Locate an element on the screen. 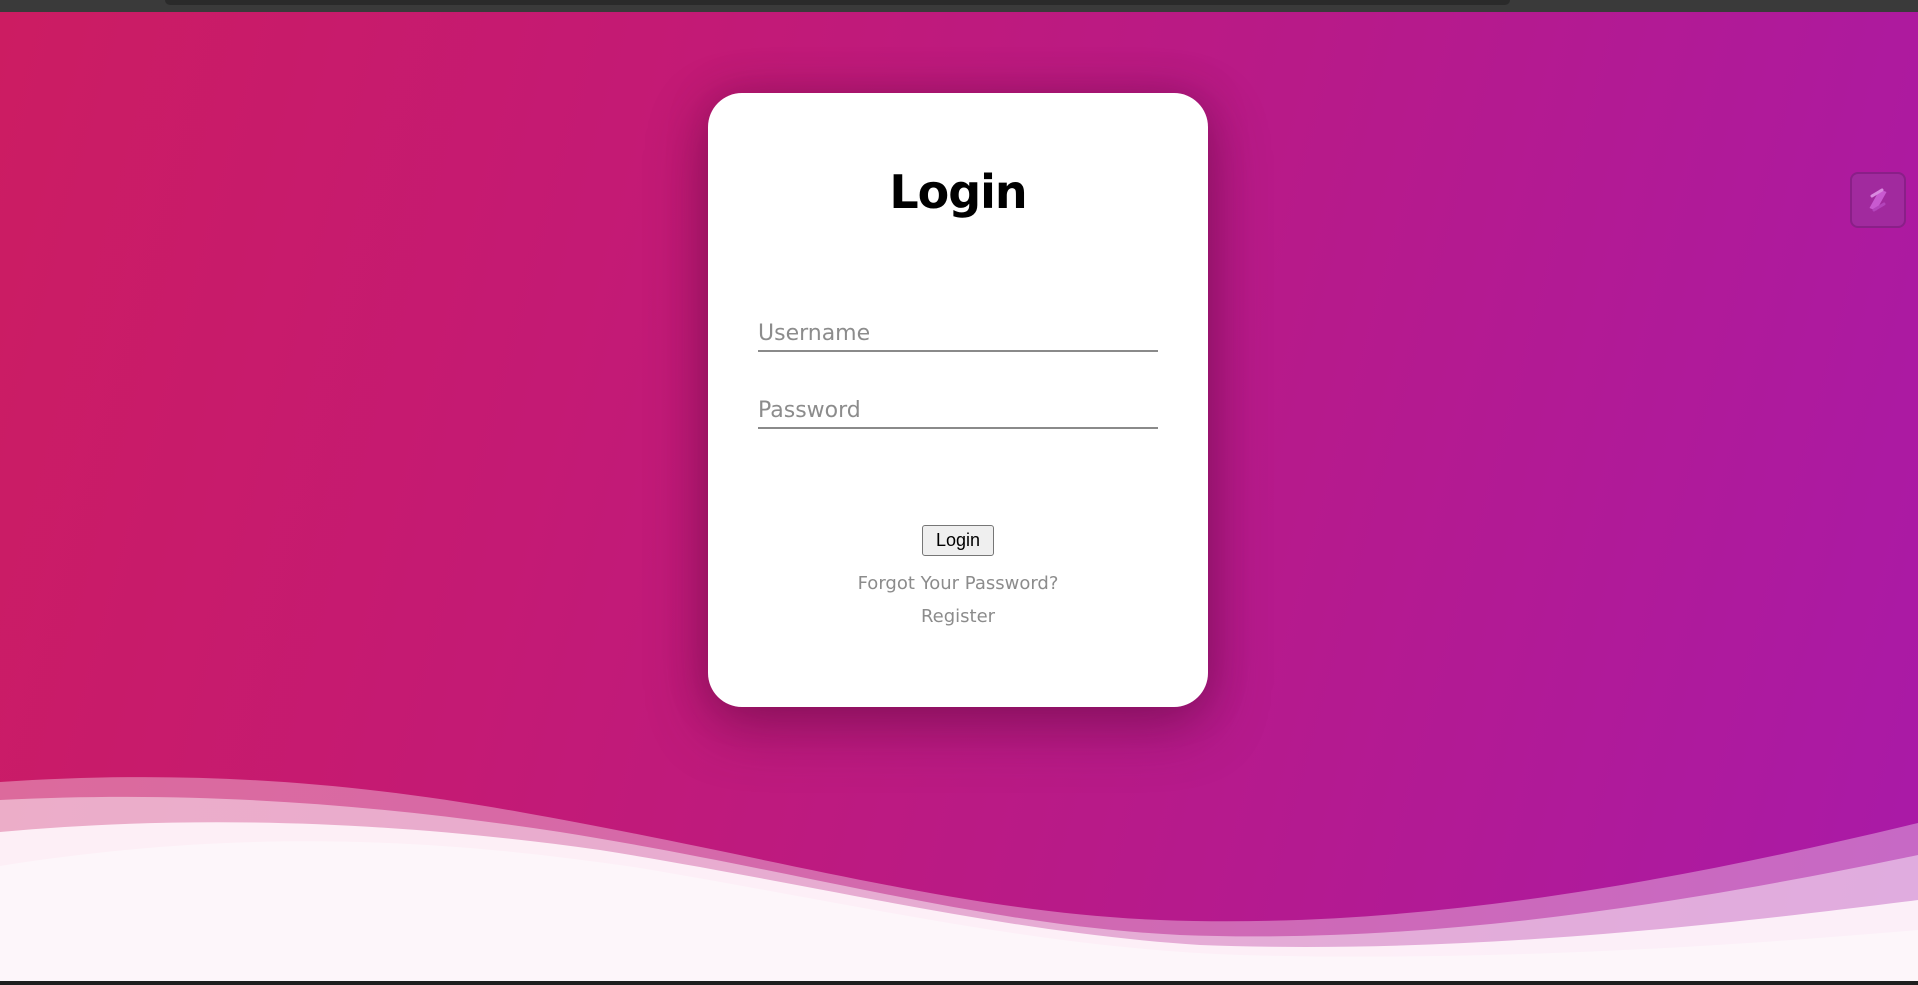 This screenshot has height=985, width=1918. forgot-password-link: Forgot Your Password? is located at coordinates (958, 583).